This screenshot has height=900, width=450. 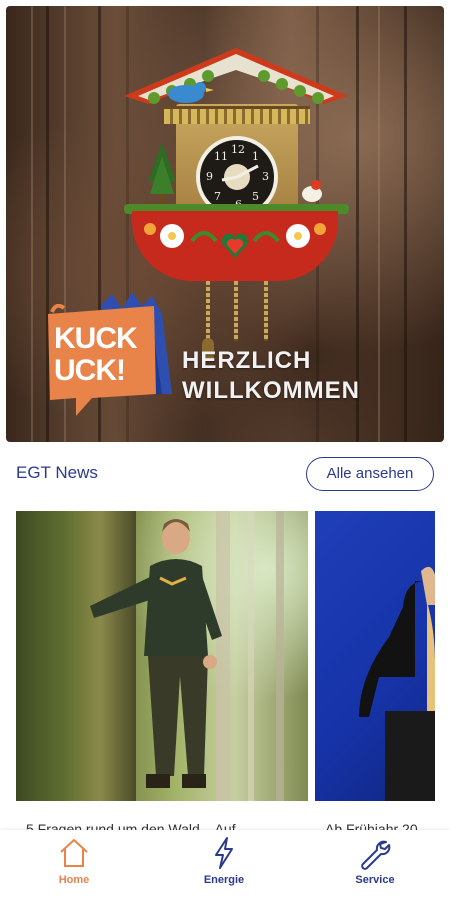 What do you see at coordinates (376, 855) in the screenshot?
I see `wrench-icon` at bounding box center [376, 855].